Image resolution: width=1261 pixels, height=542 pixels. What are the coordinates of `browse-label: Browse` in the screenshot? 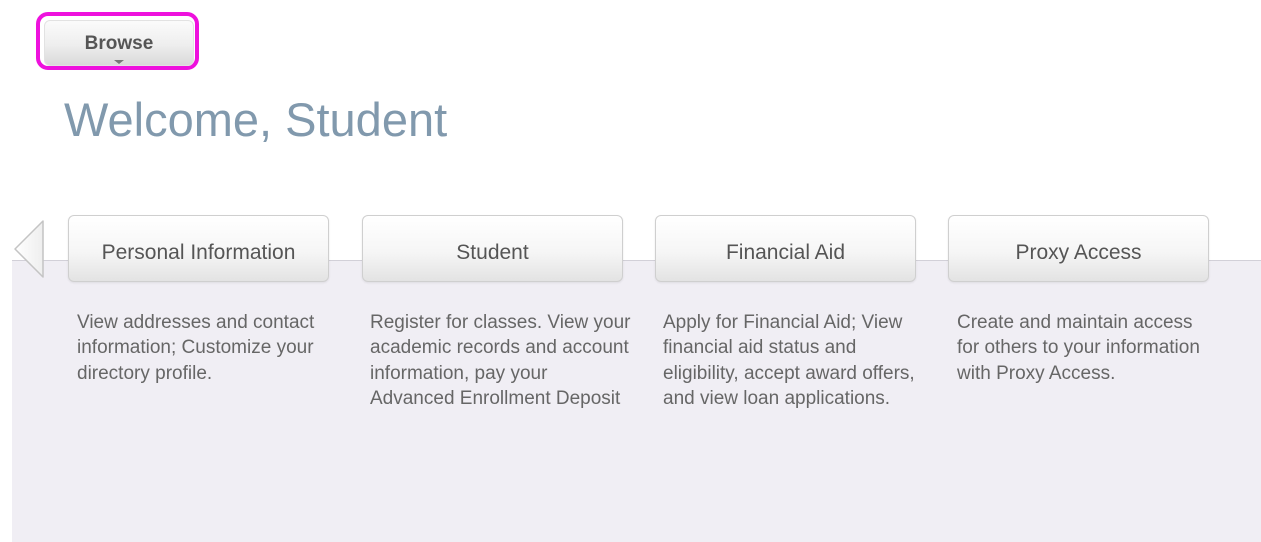 It's located at (119, 43).